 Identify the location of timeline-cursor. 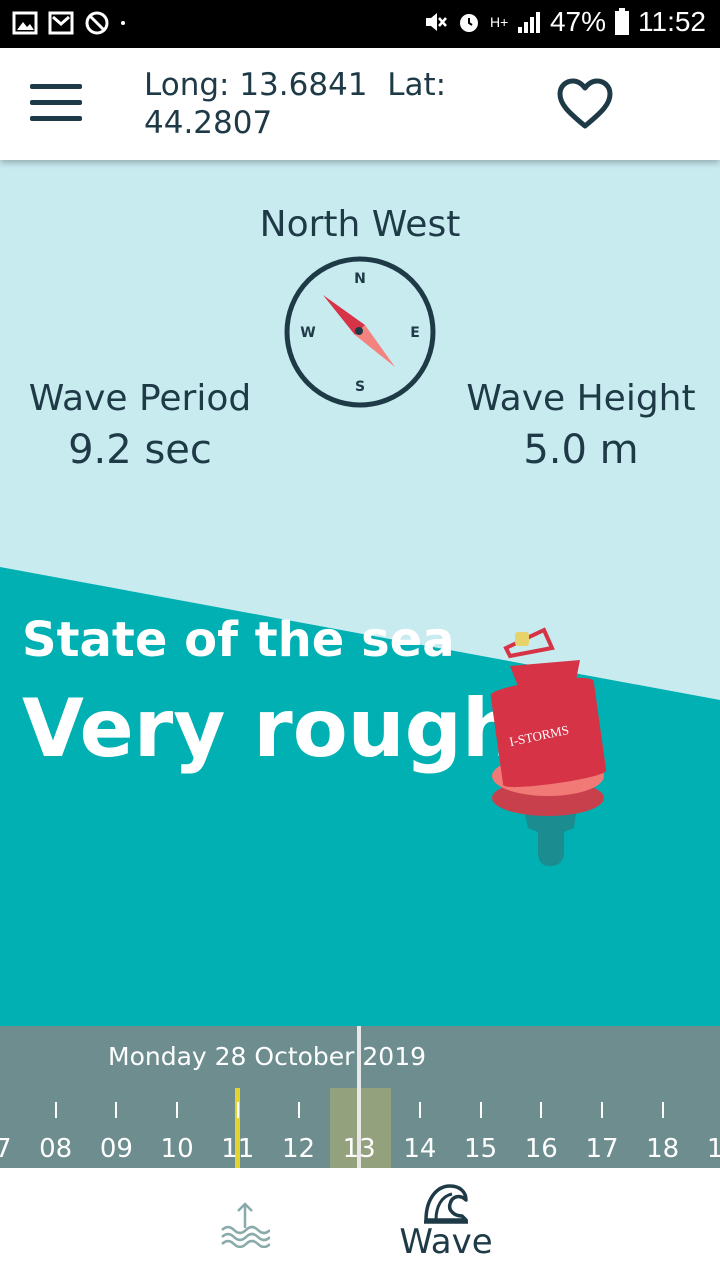
(359, 1097).